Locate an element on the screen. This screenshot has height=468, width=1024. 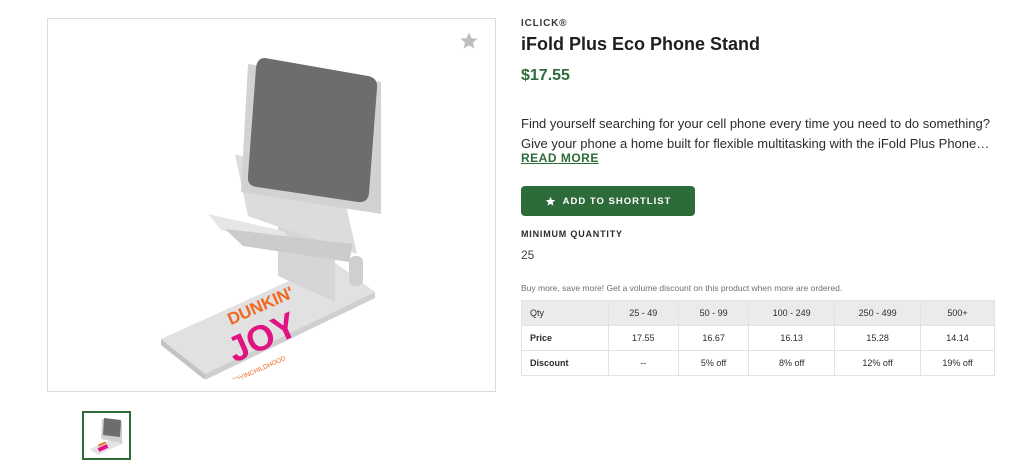
minimum-quantity-value: 25 is located at coordinates (528, 255).